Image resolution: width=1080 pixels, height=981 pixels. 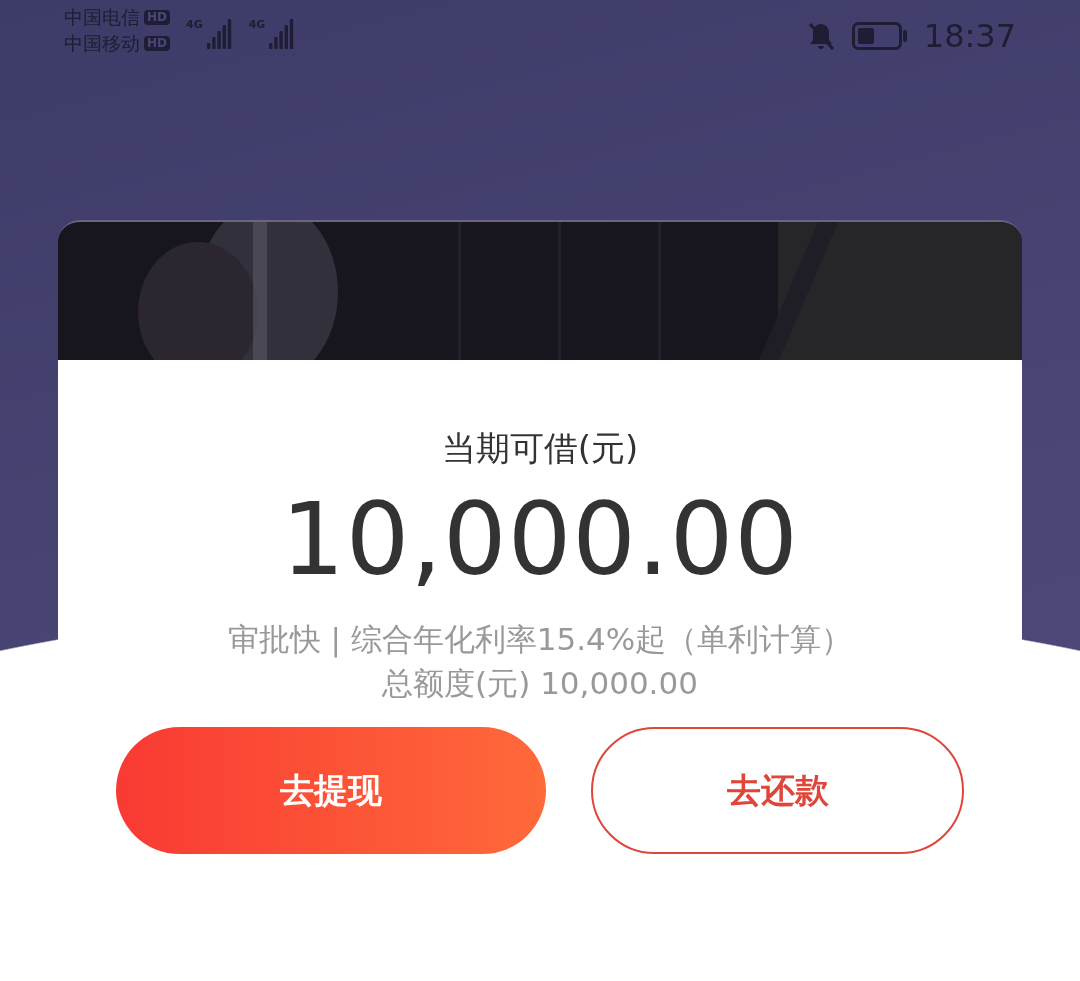 What do you see at coordinates (777, 791) in the screenshot?
I see `repay-button: 去还款` at bounding box center [777, 791].